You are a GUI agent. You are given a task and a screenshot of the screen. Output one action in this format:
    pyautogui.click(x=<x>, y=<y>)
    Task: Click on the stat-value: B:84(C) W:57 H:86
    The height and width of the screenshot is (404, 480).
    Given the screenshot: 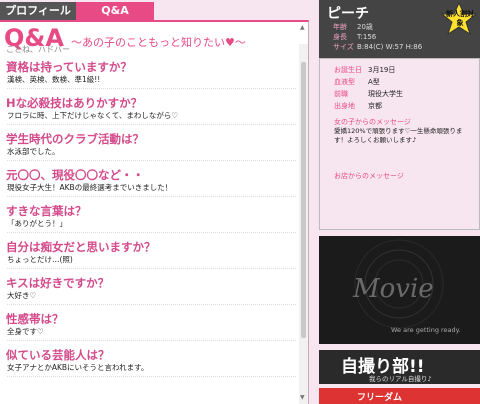 What is the action you would take?
    pyautogui.click(x=390, y=47)
    